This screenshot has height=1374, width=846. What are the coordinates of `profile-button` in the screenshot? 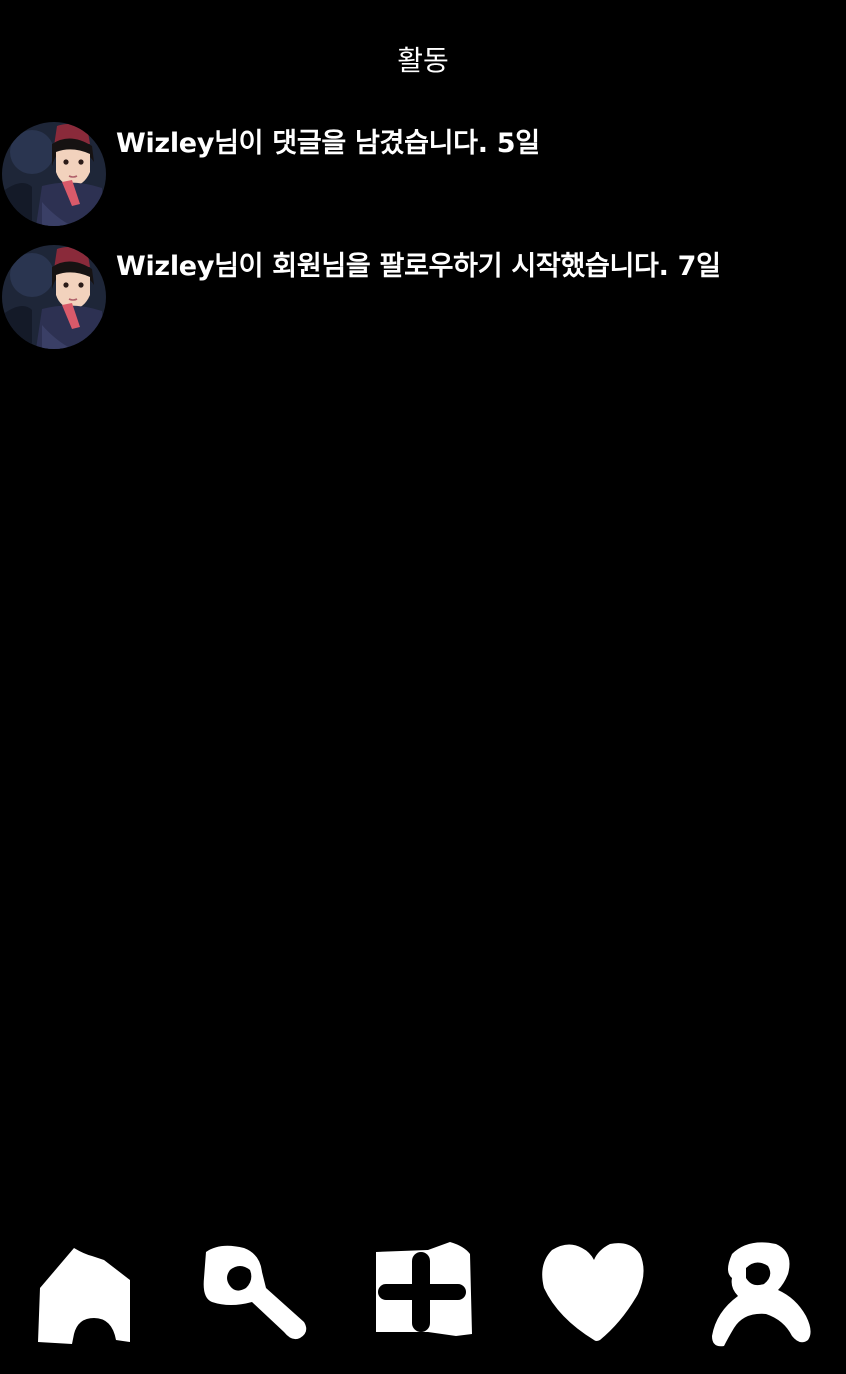 It's located at (759, 1296).